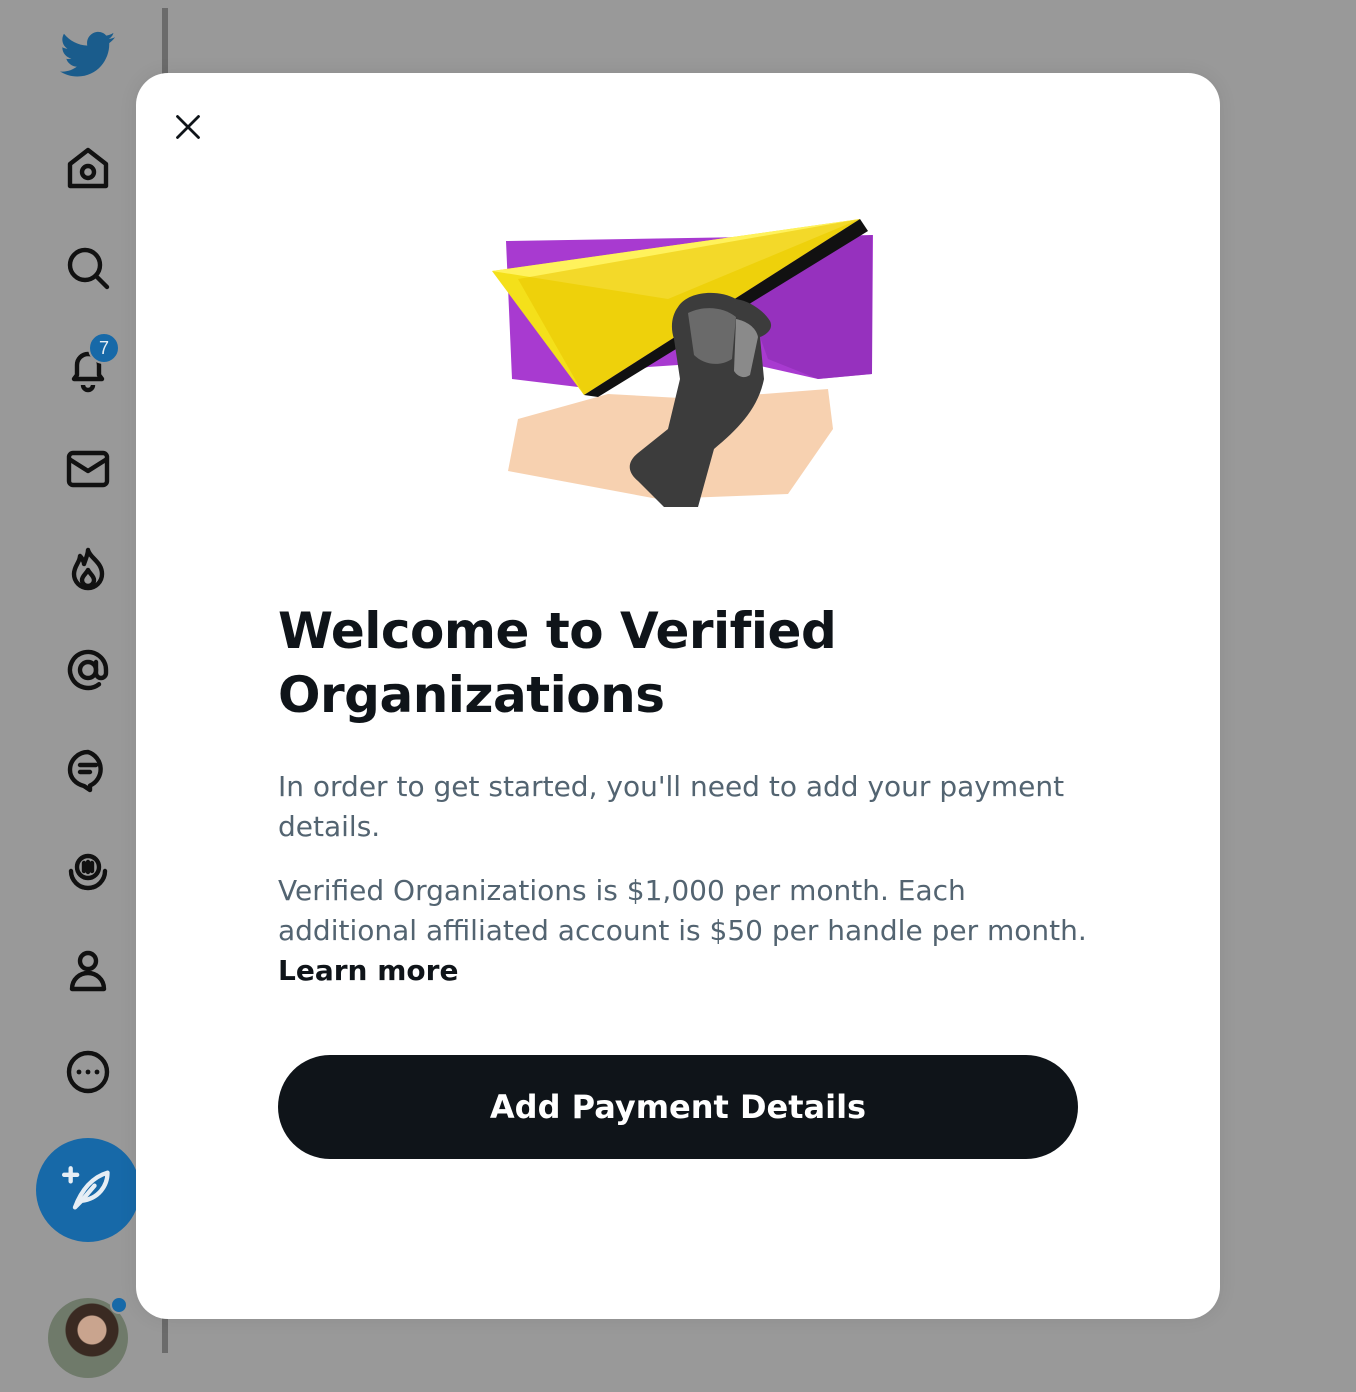 This screenshot has height=1392, width=1356. I want to click on paper-airplane-hand-illustration, so click(682, 363).